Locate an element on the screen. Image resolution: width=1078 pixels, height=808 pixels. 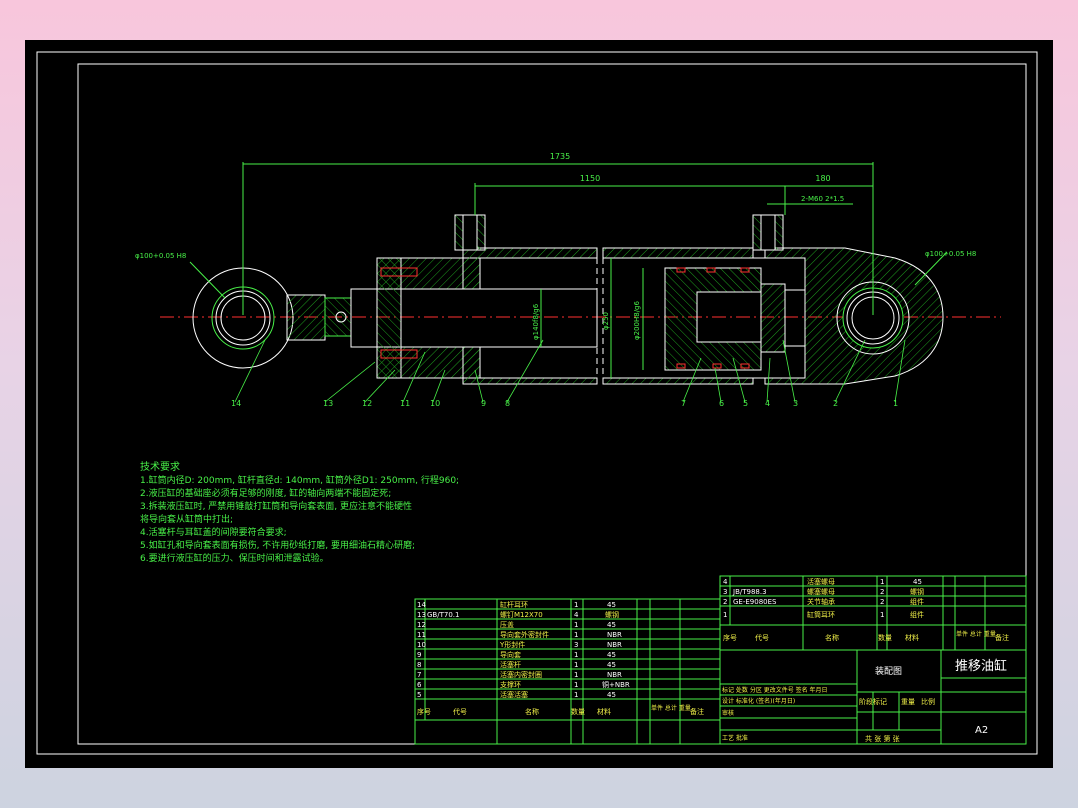
tech-req-title: 技术要求 is located at coordinates (160, 466).